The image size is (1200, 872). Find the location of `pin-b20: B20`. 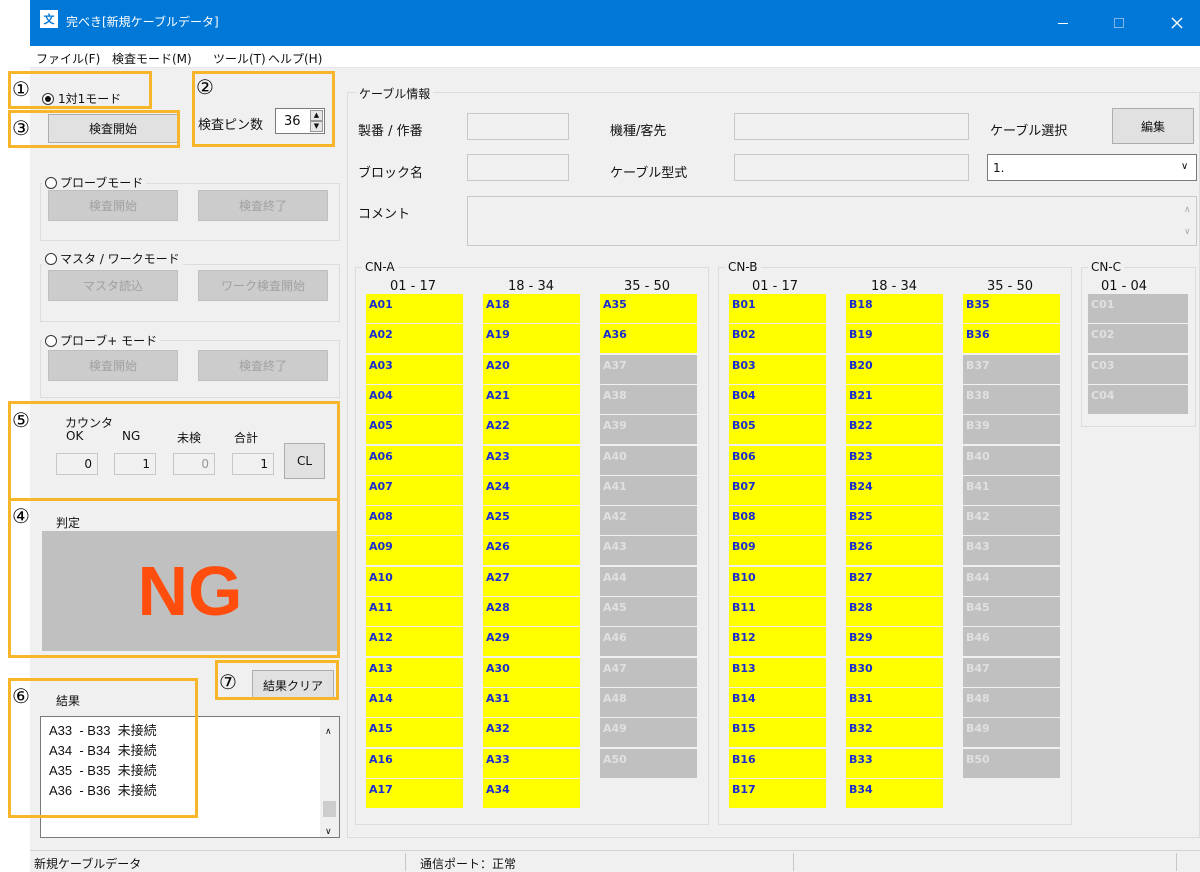

pin-b20: B20 is located at coordinates (894, 369).